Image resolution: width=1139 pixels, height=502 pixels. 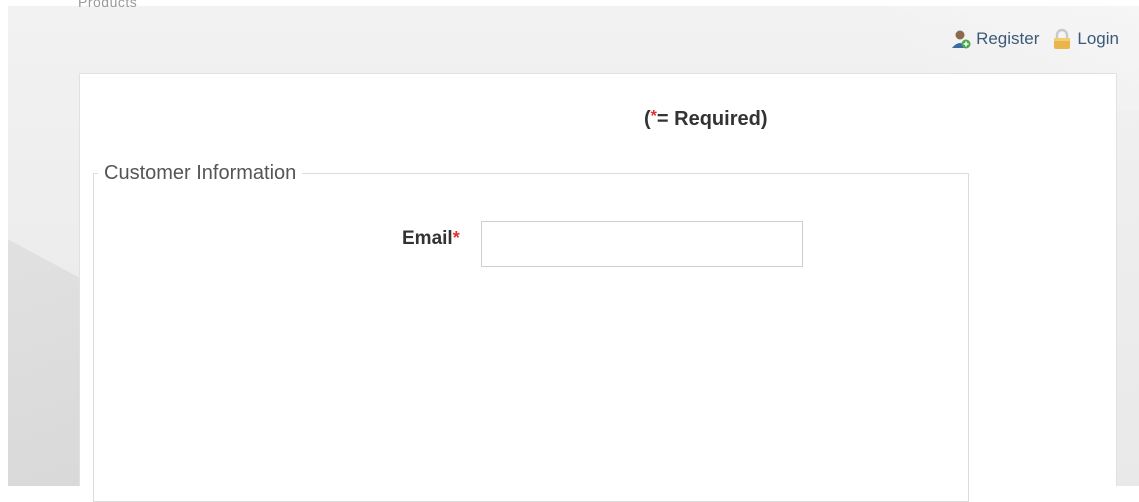 What do you see at coordinates (569, 3) in the screenshot?
I see `top-edge` at bounding box center [569, 3].